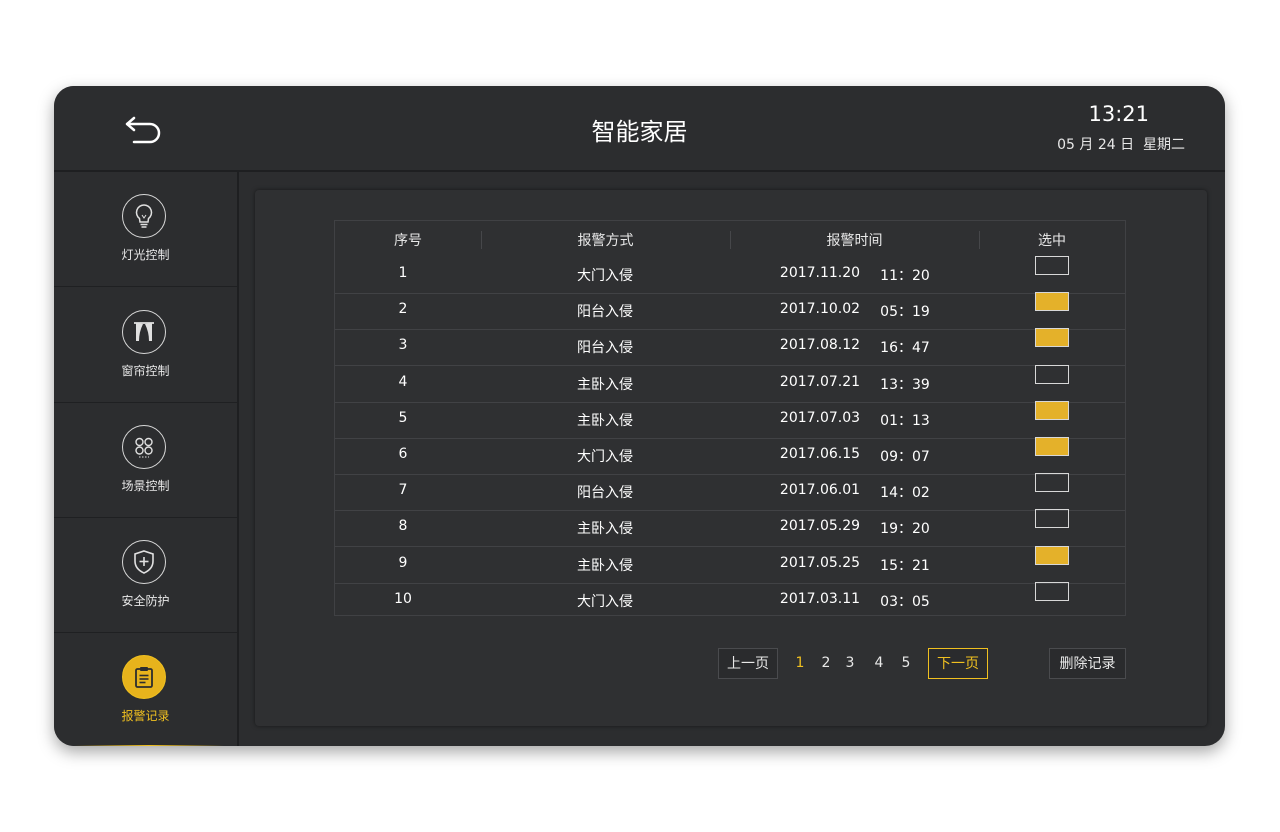  What do you see at coordinates (820, 562) in the screenshot?
I see `alarm-date: 2017.05.25` at bounding box center [820, 562].